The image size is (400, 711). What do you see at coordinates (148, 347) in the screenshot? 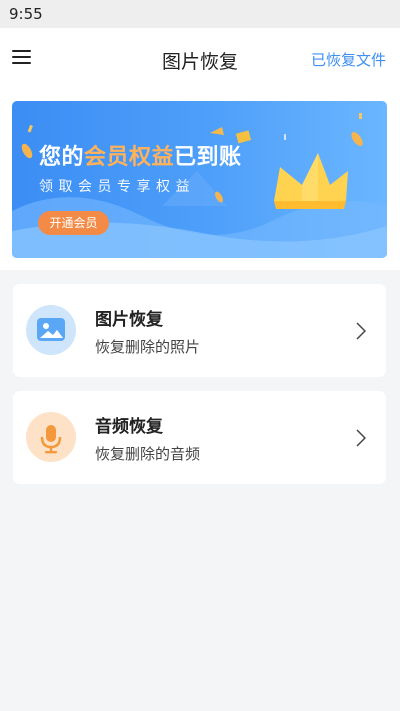
I see `card-subtitle: 恢复删除的照片` at bounding box center [148, 347].